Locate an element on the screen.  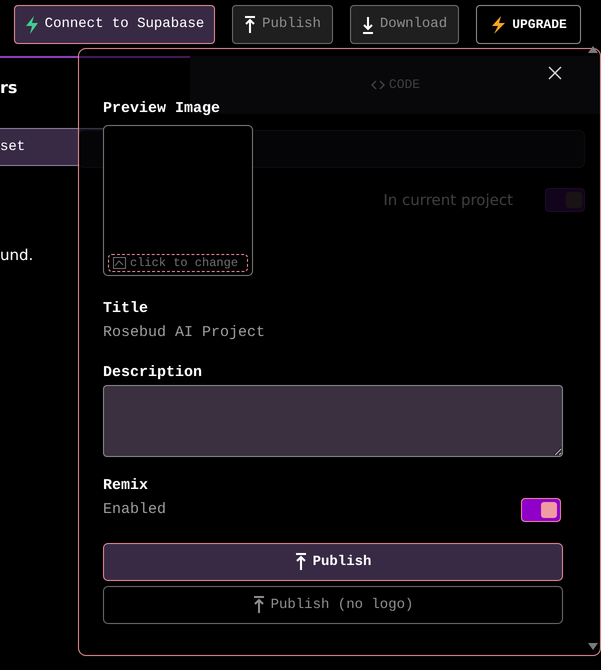
change-image-button: click to change is located at coordinates (178, 263).